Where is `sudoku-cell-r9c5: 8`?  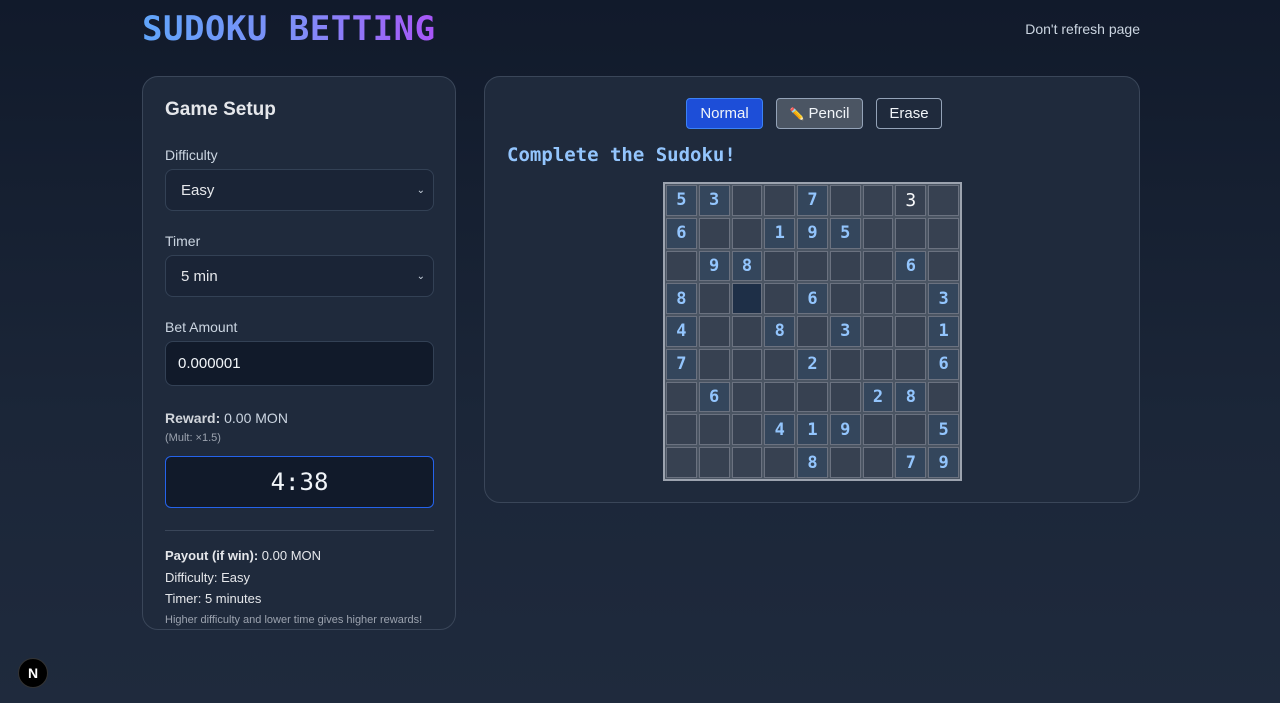
sudoku-cell-r9c5: 8 is located at coordinates (812, 462).